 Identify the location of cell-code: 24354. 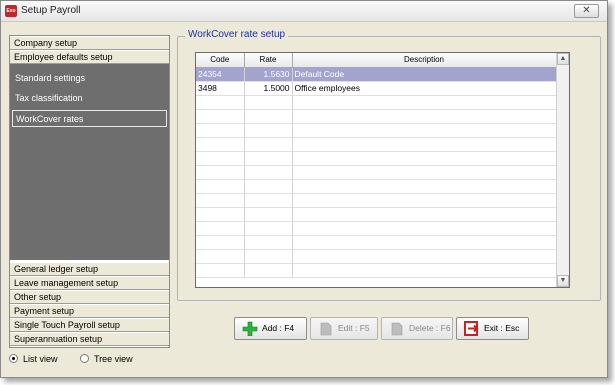
(220, 74).